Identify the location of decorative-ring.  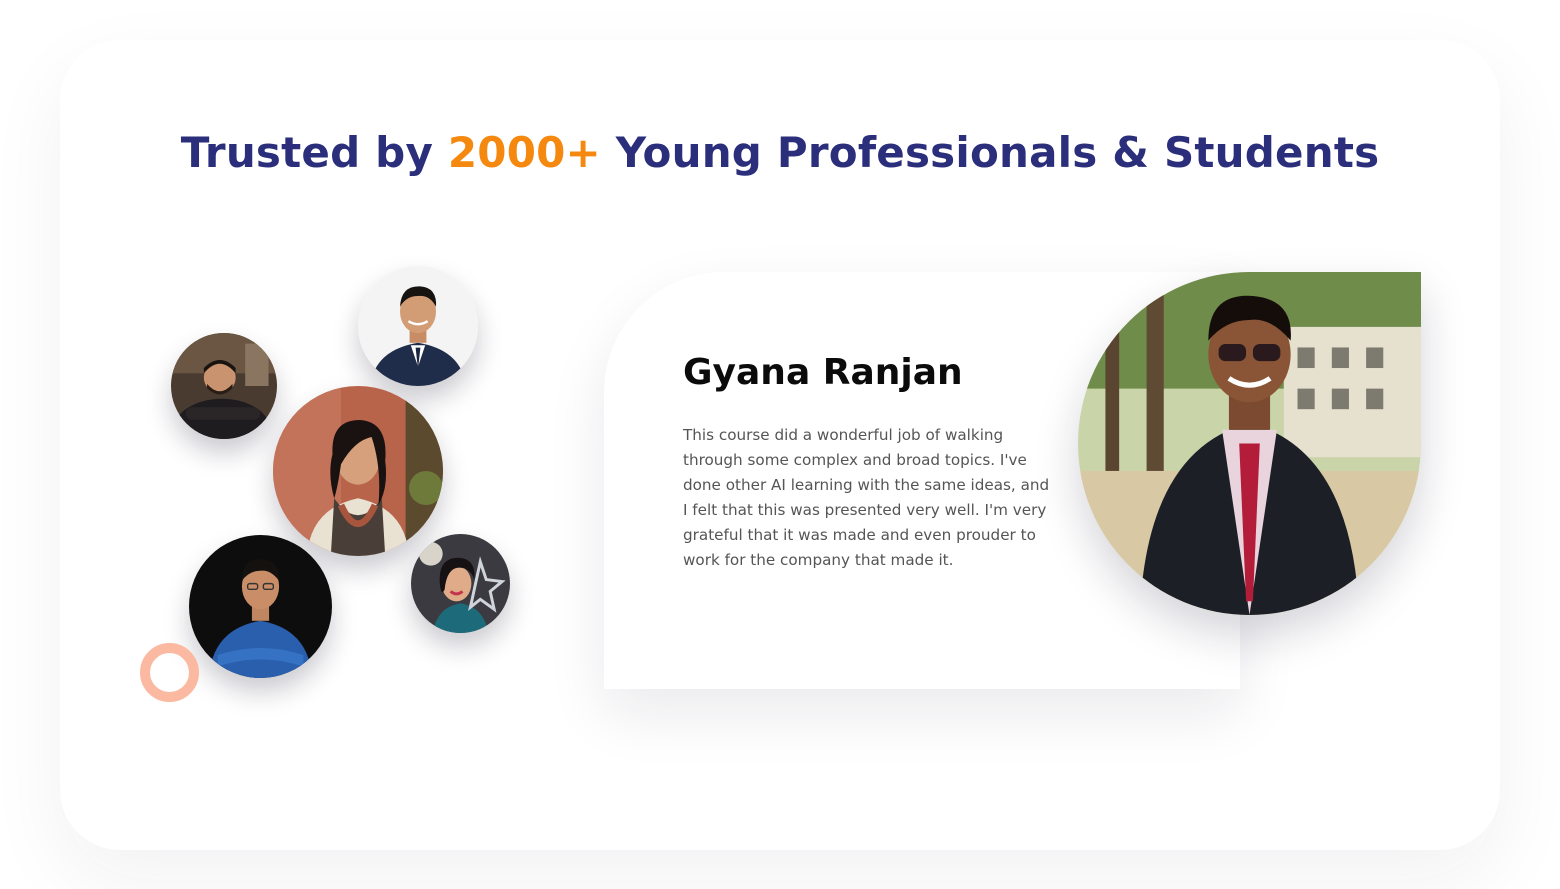
(169, 672).